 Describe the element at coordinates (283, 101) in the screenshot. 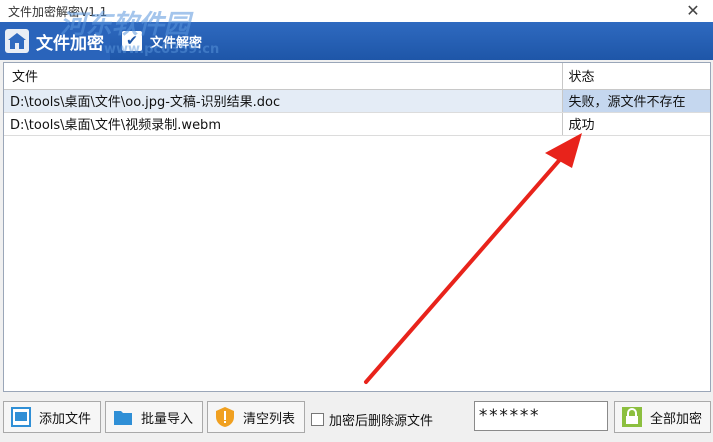

I see `file-path-cell: D:\tools\桌面\文件\oo.jpg-文稿-识别结果.doc` at that location.